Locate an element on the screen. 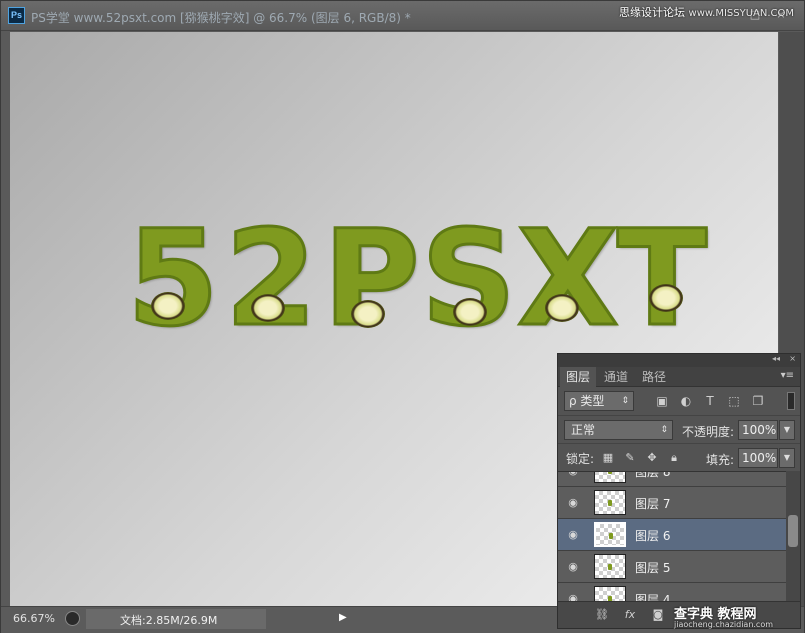 Image resolution: width=805 pixels, height=633 pixels. layer-list-scrollbar is located at coordinates (793, 536).